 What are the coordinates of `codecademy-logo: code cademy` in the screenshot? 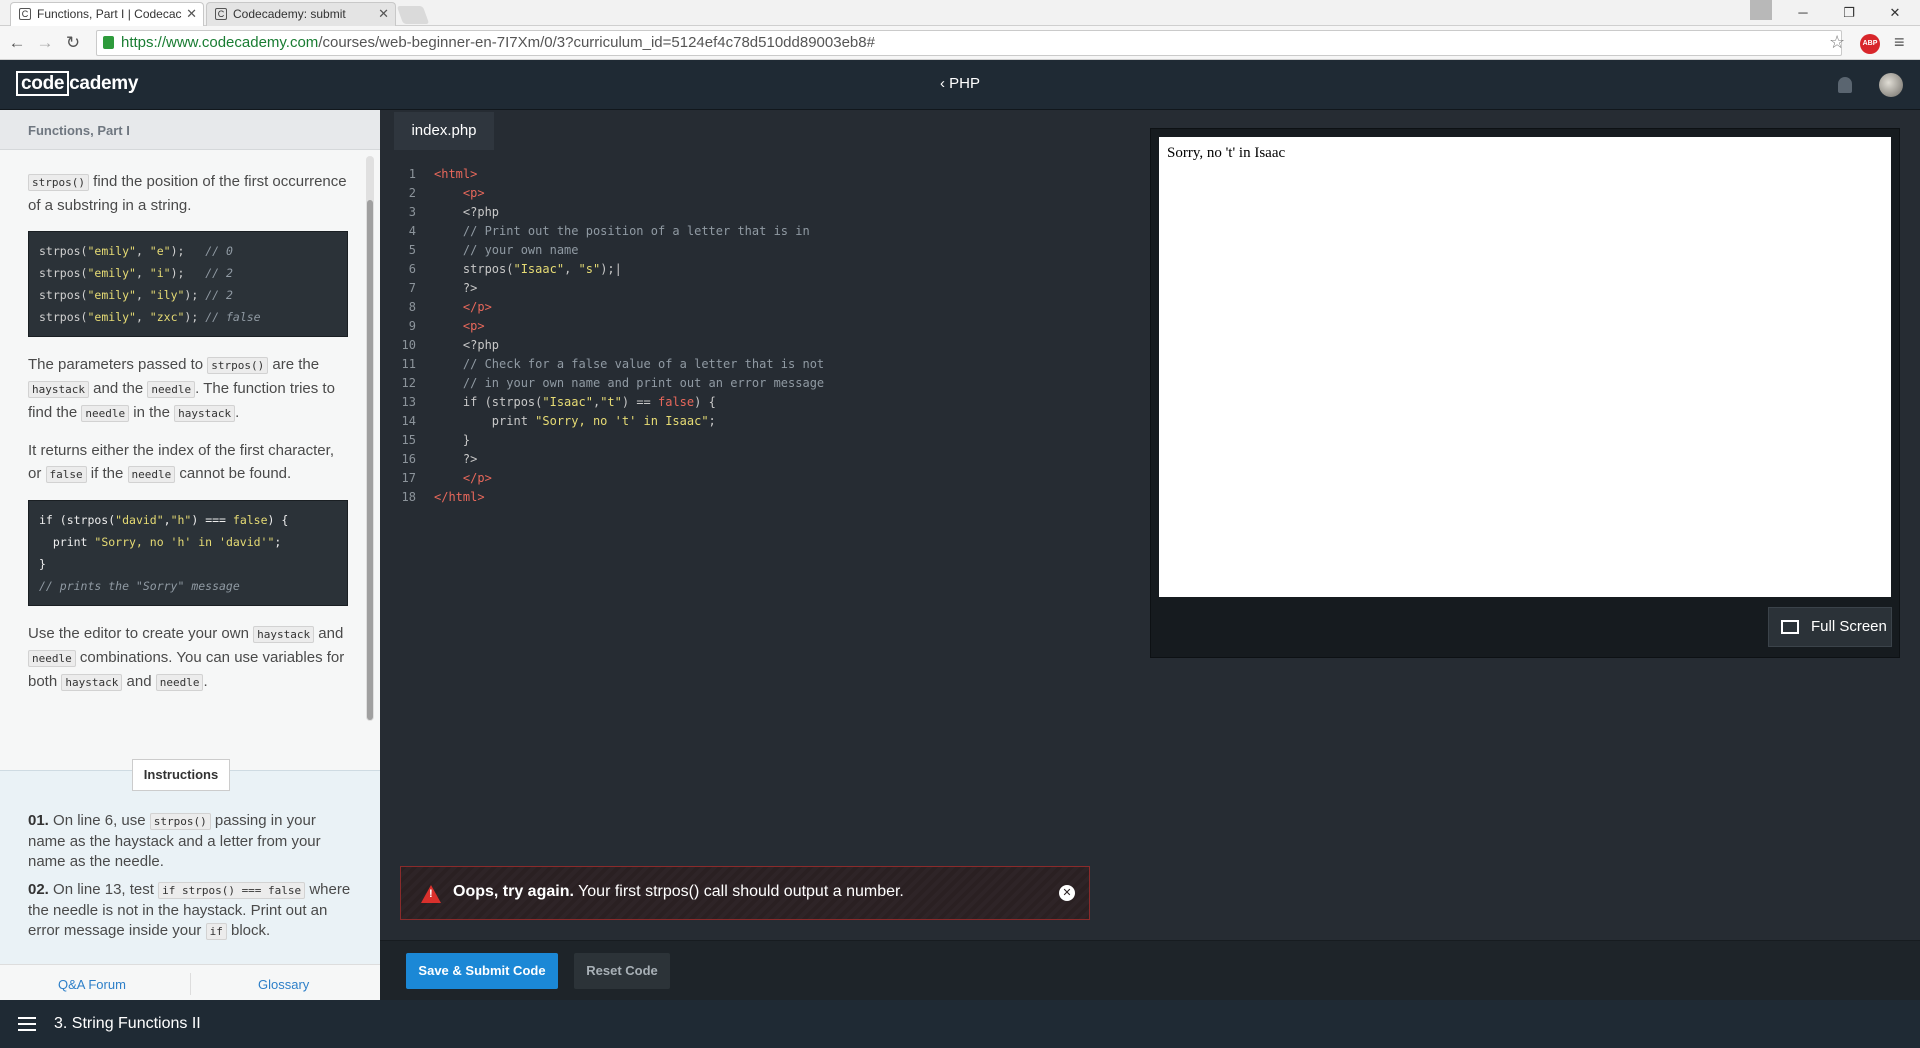 It's located at (77, 83).